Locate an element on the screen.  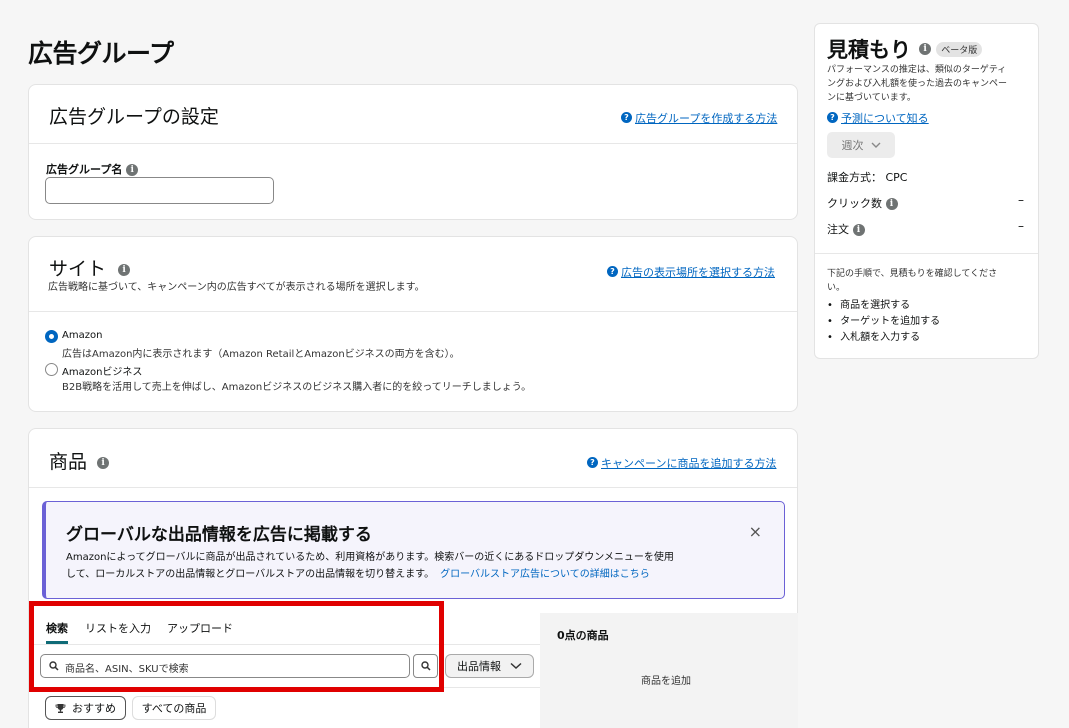
list-item: • ターゲットを追加する is located at coordinates (884, 321).